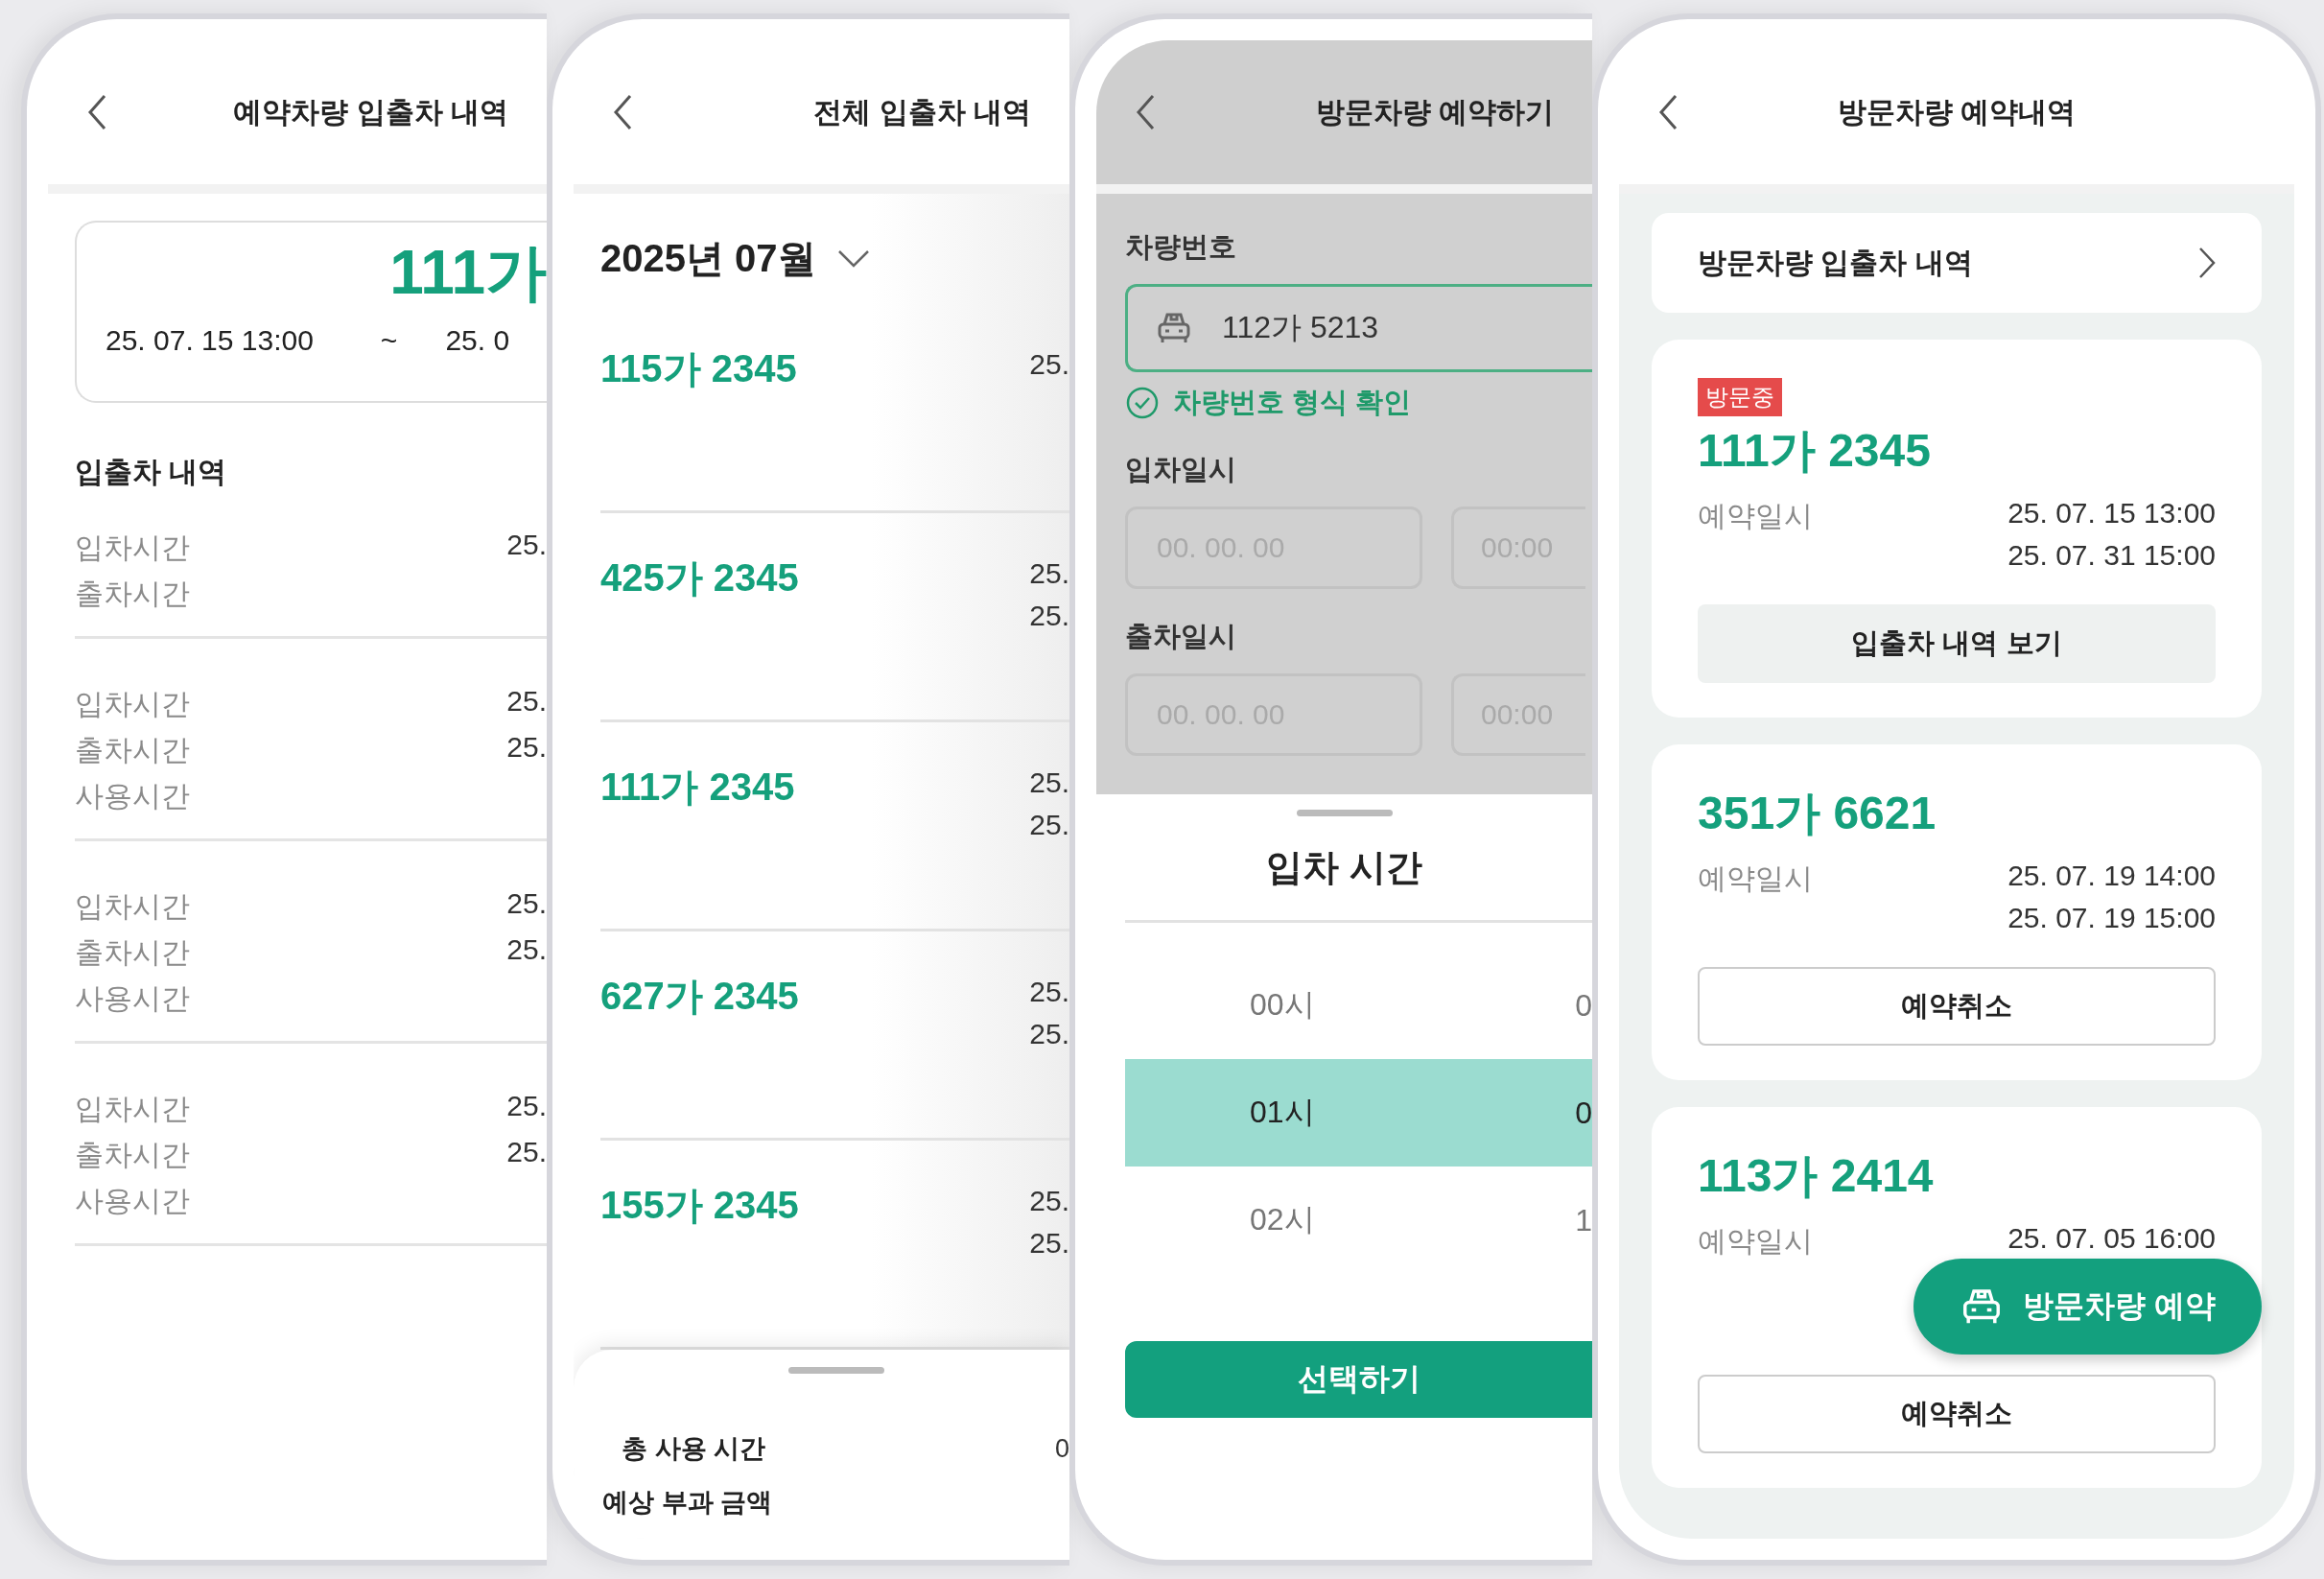 This screenshot has height=1579, width=2324. What do you see at coordinates (477, 340) in the screenshot?
I see `end-time: 25. 0` at bounding box center [477, 340].